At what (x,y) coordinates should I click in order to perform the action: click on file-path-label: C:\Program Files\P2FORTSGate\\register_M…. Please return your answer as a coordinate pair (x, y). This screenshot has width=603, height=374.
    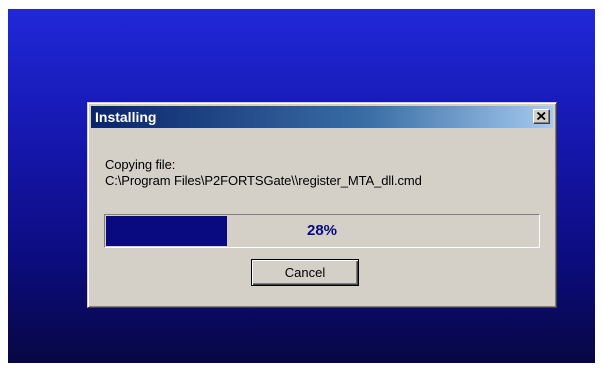
    Looking at the image, I should click on (263, 180).